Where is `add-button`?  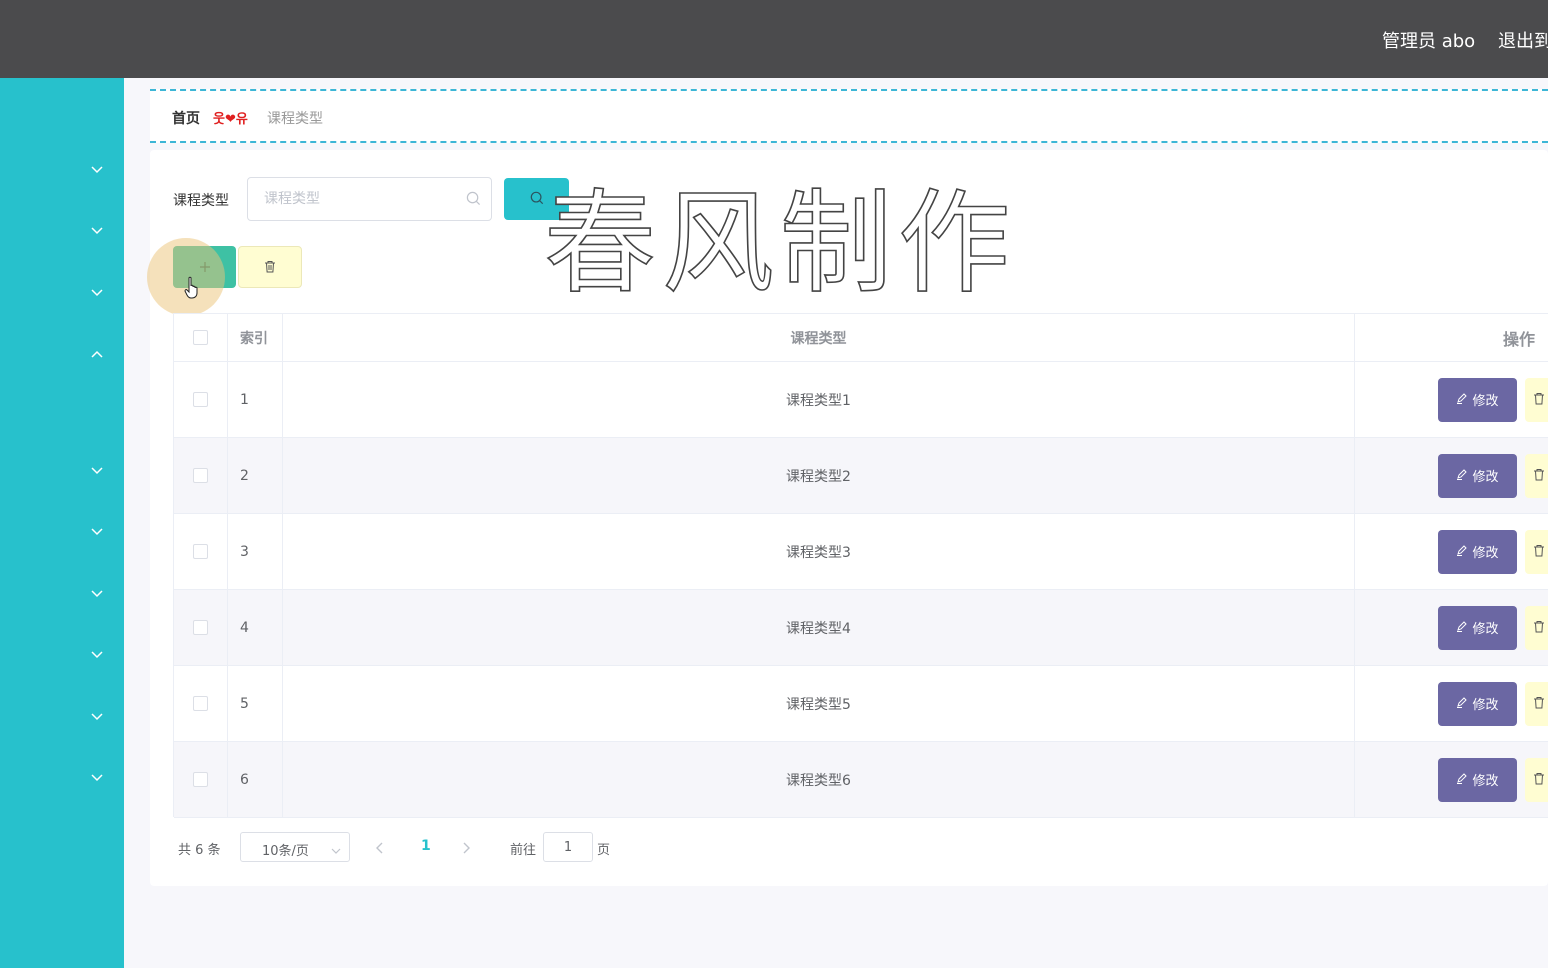 add-button is located at coordinates (204, 267).